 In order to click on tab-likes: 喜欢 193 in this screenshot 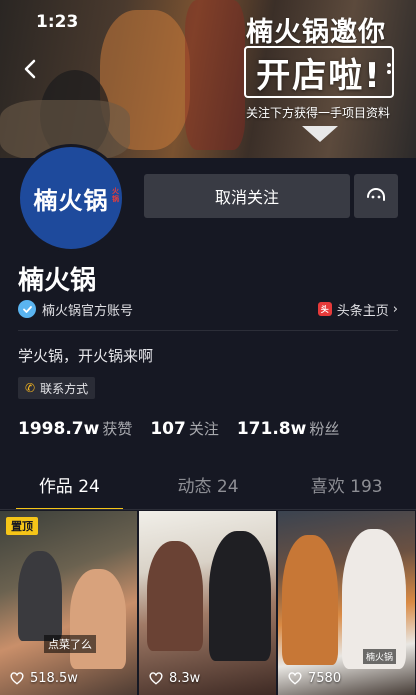, I will do `click(346, 489)`.